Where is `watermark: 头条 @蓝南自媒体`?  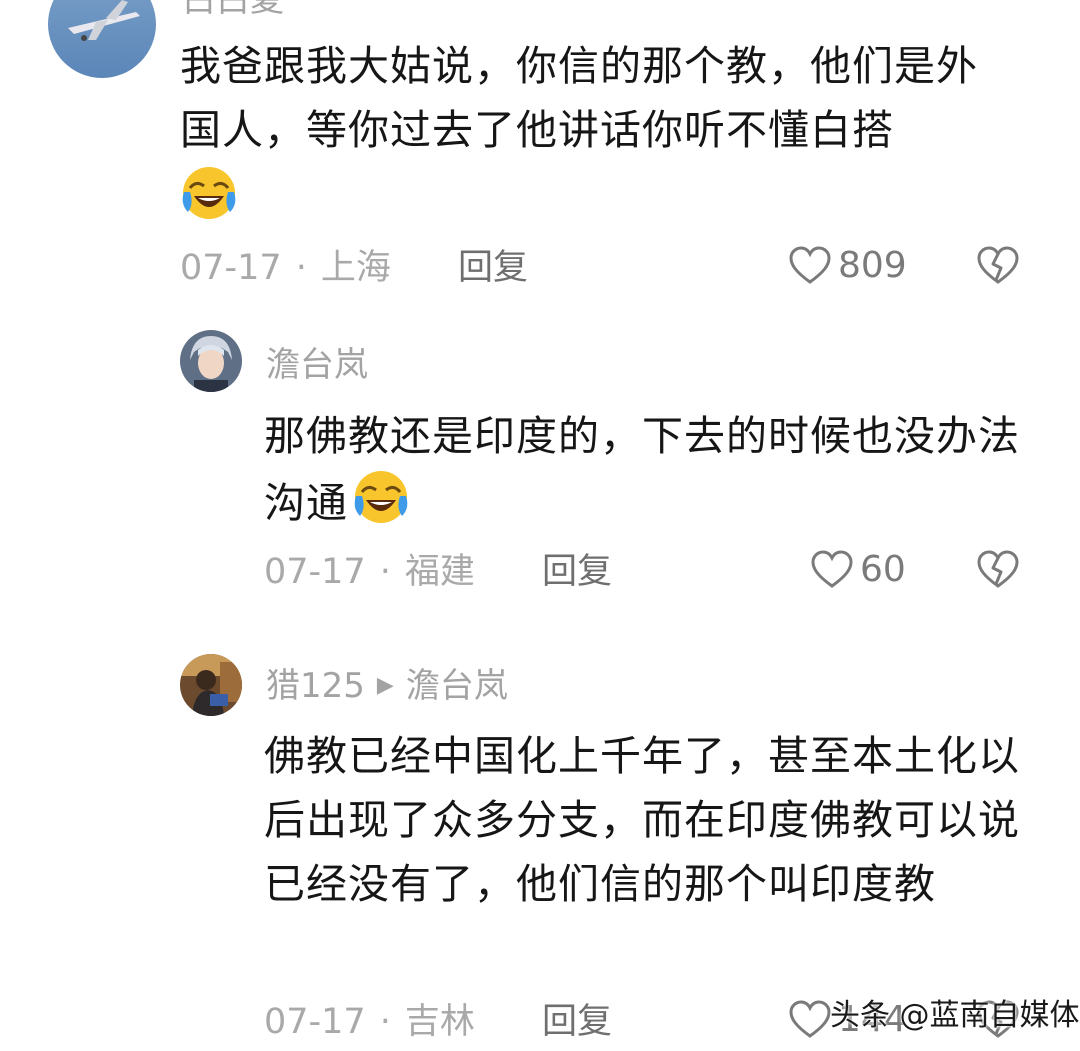
watermark: 头条 @蓝南自媒体 is located at coordinates (955, 1015).